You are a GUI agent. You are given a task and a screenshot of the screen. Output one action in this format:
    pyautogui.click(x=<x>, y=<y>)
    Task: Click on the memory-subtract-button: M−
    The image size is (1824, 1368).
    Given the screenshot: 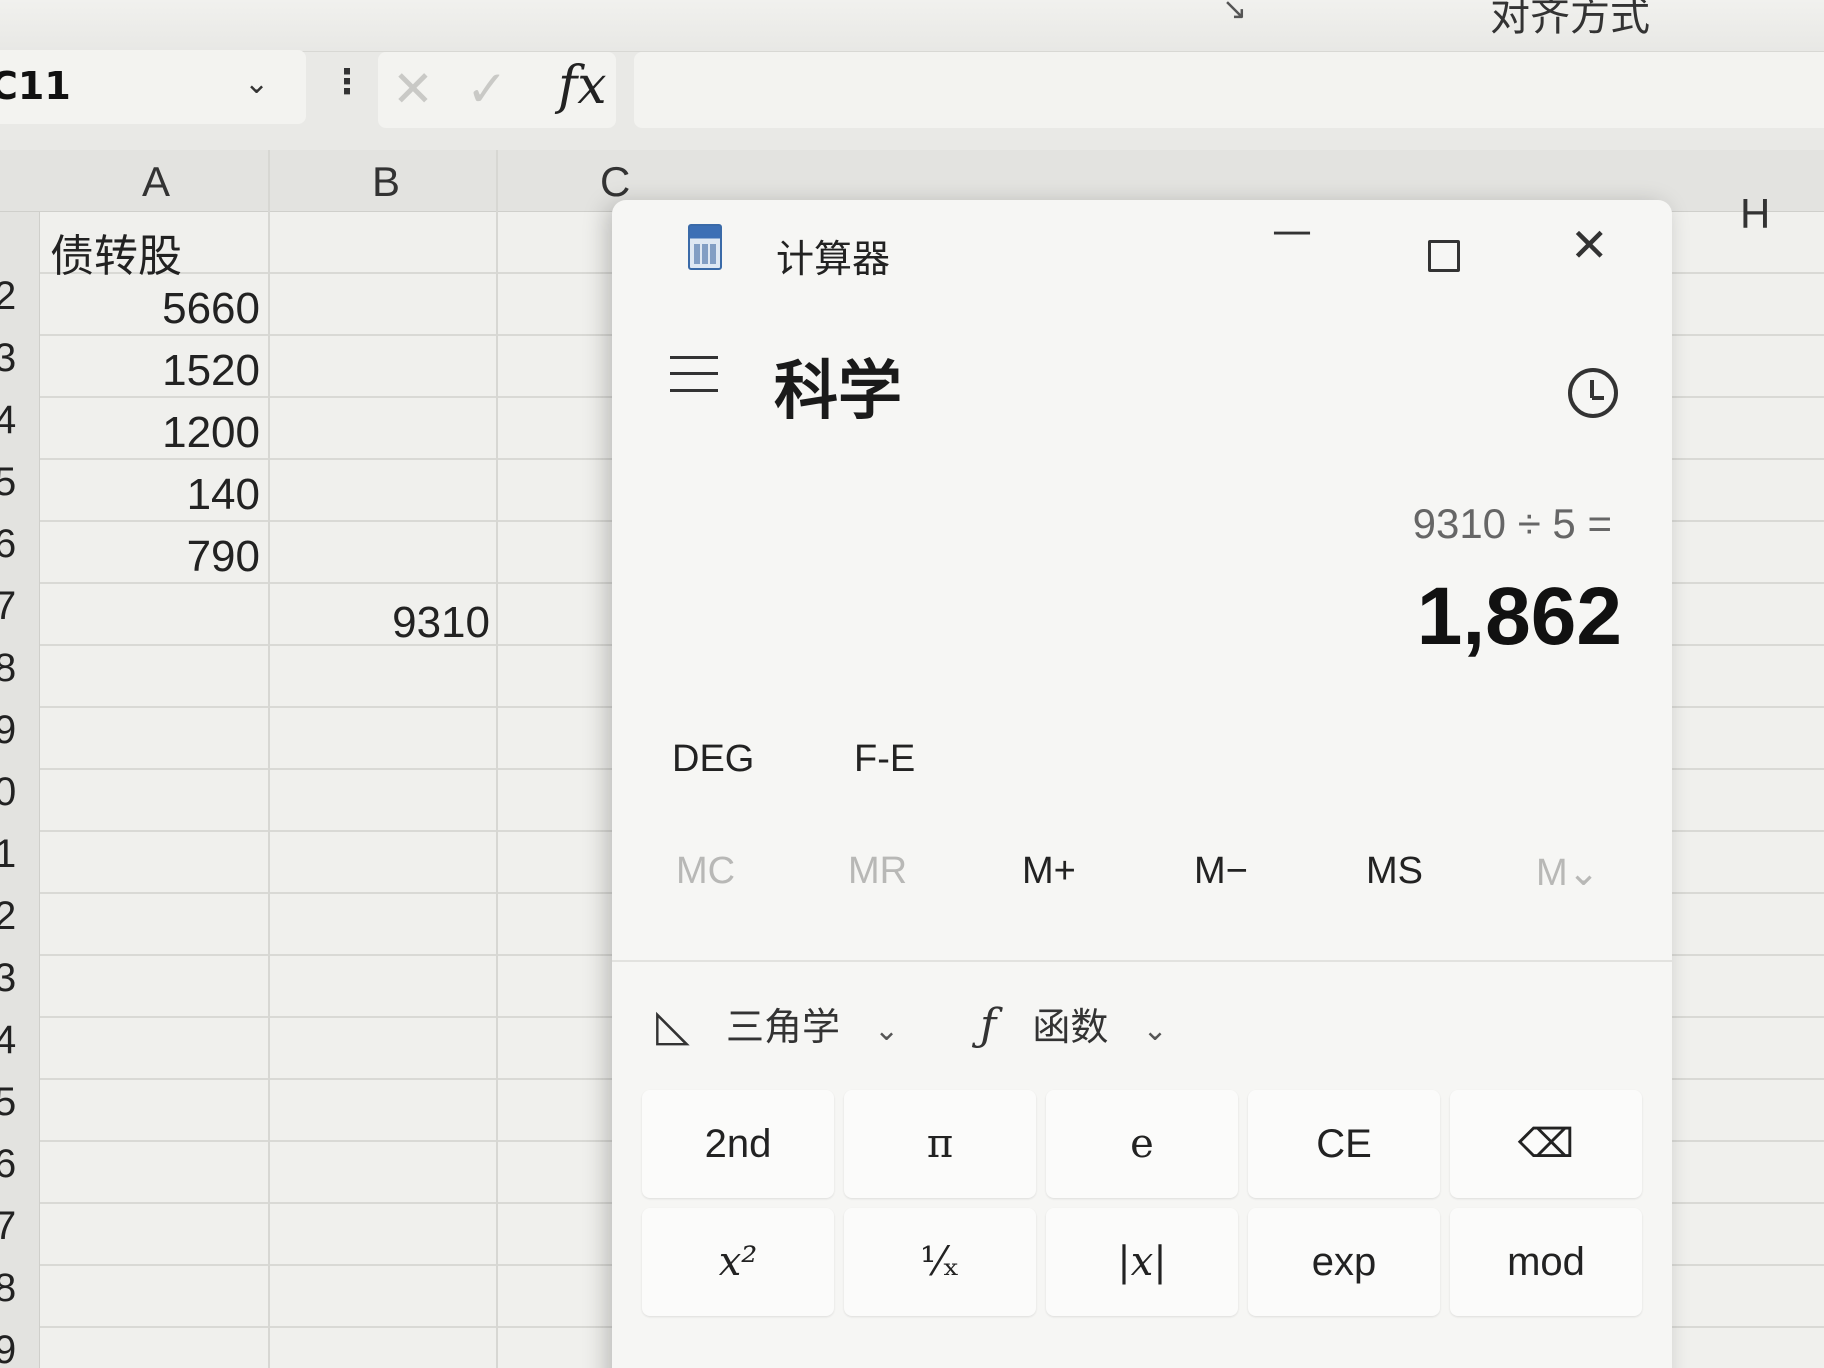 What is the action you would take?
    pyautogui.click(x=1221, y=871)
    